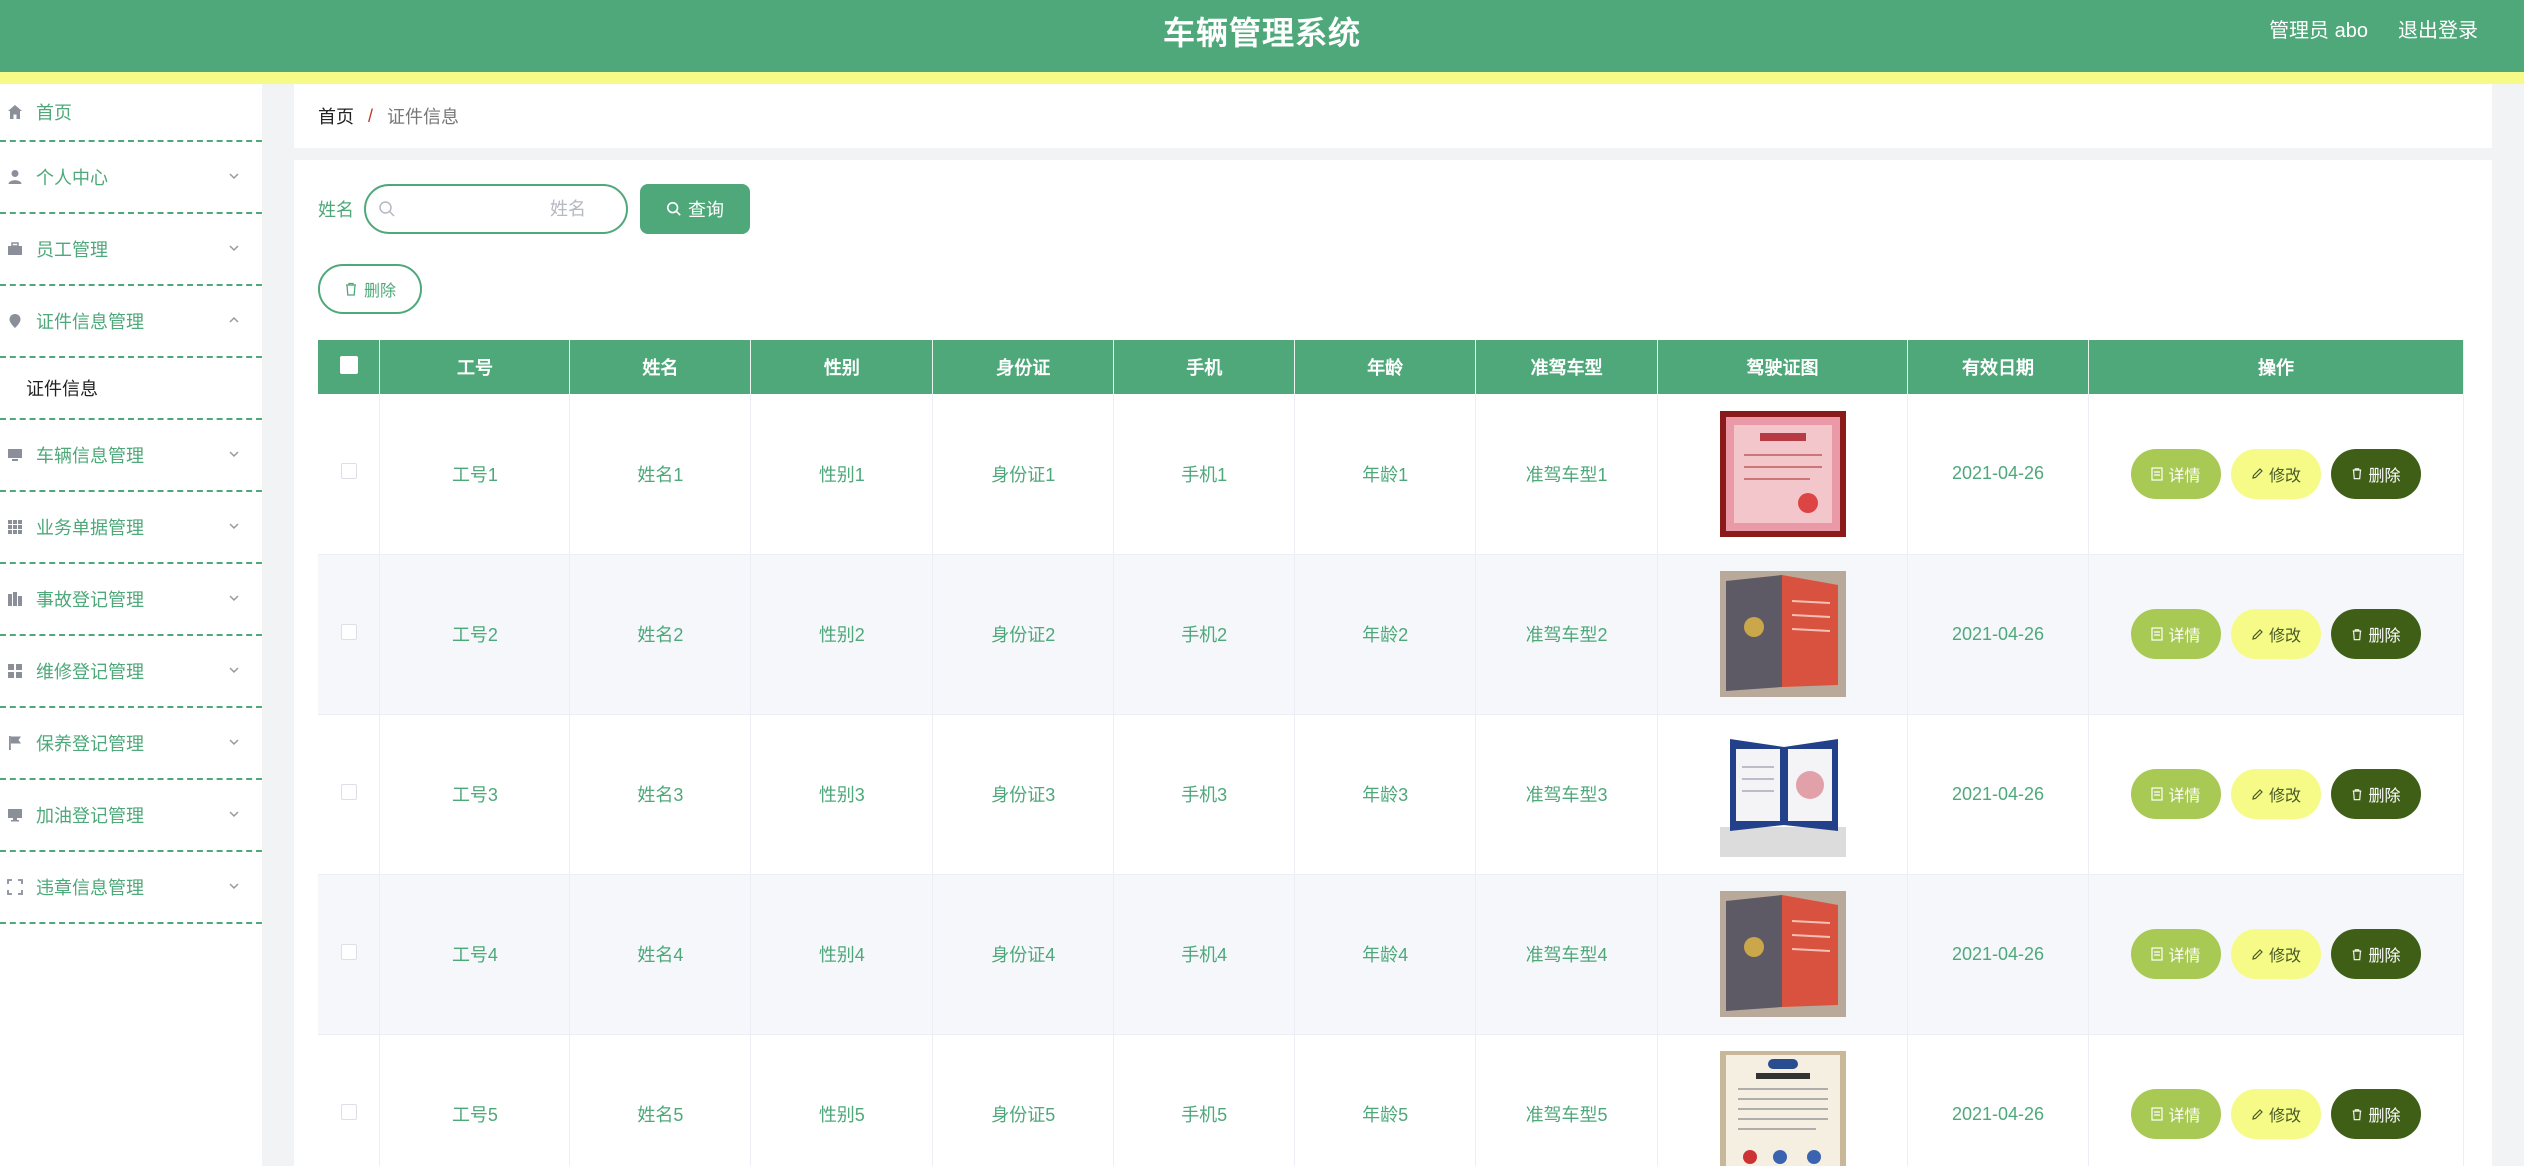  I want to click on current-user: 管理员 abo, so click(2318, 28).